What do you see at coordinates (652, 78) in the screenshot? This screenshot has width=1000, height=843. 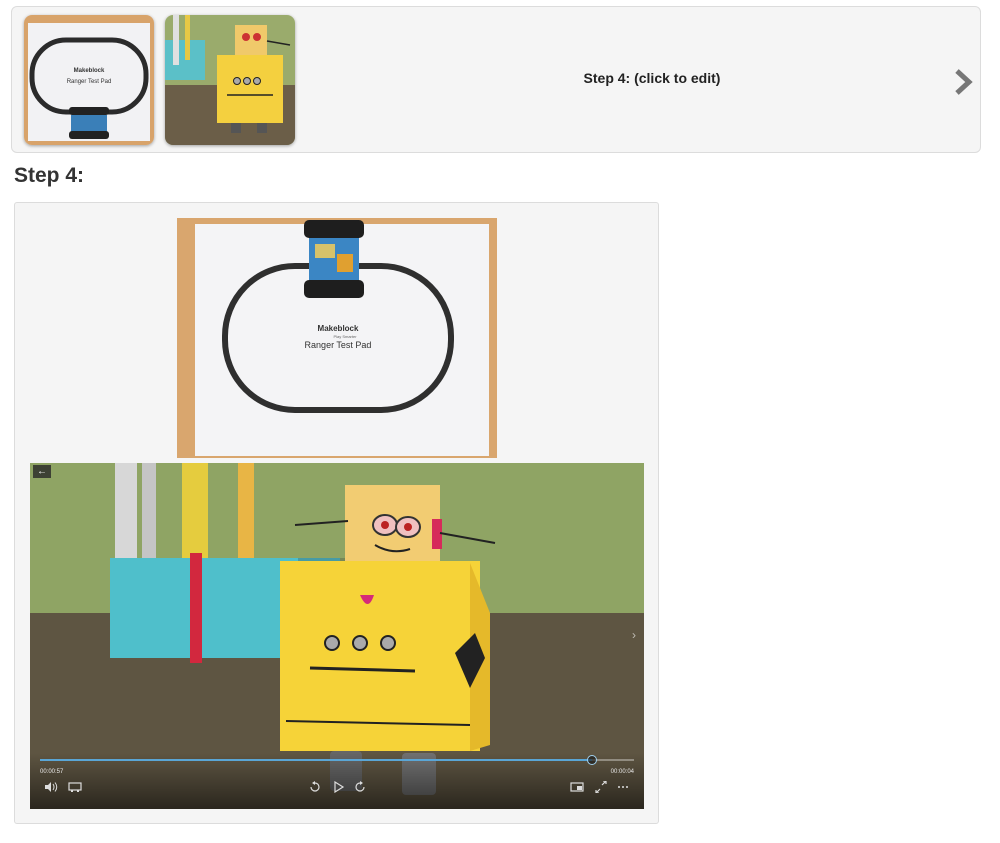 I see `step-title-edit: Step 4: (click to edit)` at bounding box center [652, 78].